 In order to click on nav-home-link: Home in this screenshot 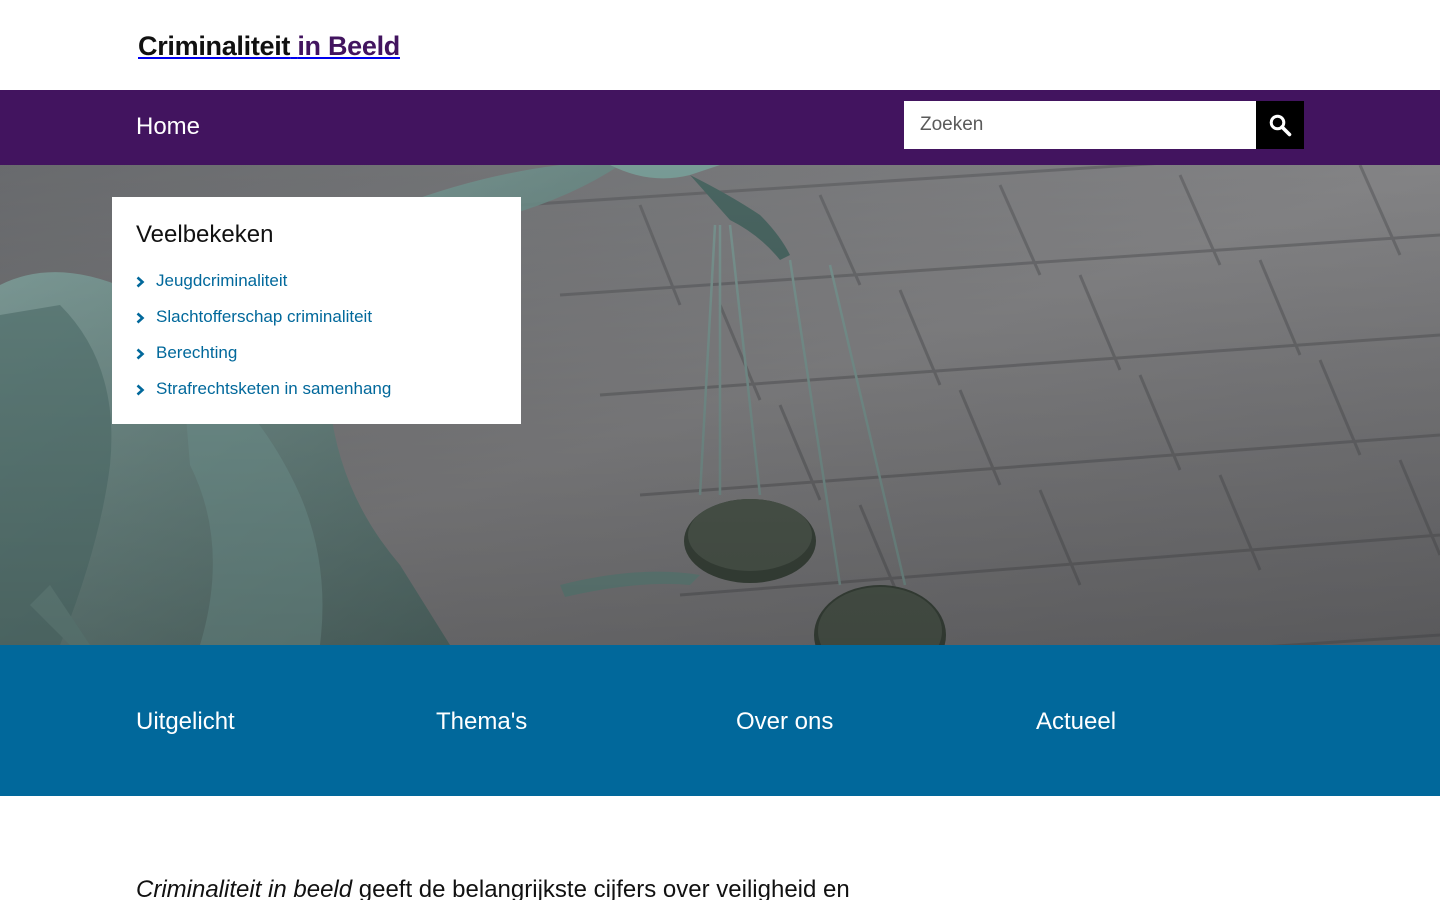, I will do `click(168, 127)`.